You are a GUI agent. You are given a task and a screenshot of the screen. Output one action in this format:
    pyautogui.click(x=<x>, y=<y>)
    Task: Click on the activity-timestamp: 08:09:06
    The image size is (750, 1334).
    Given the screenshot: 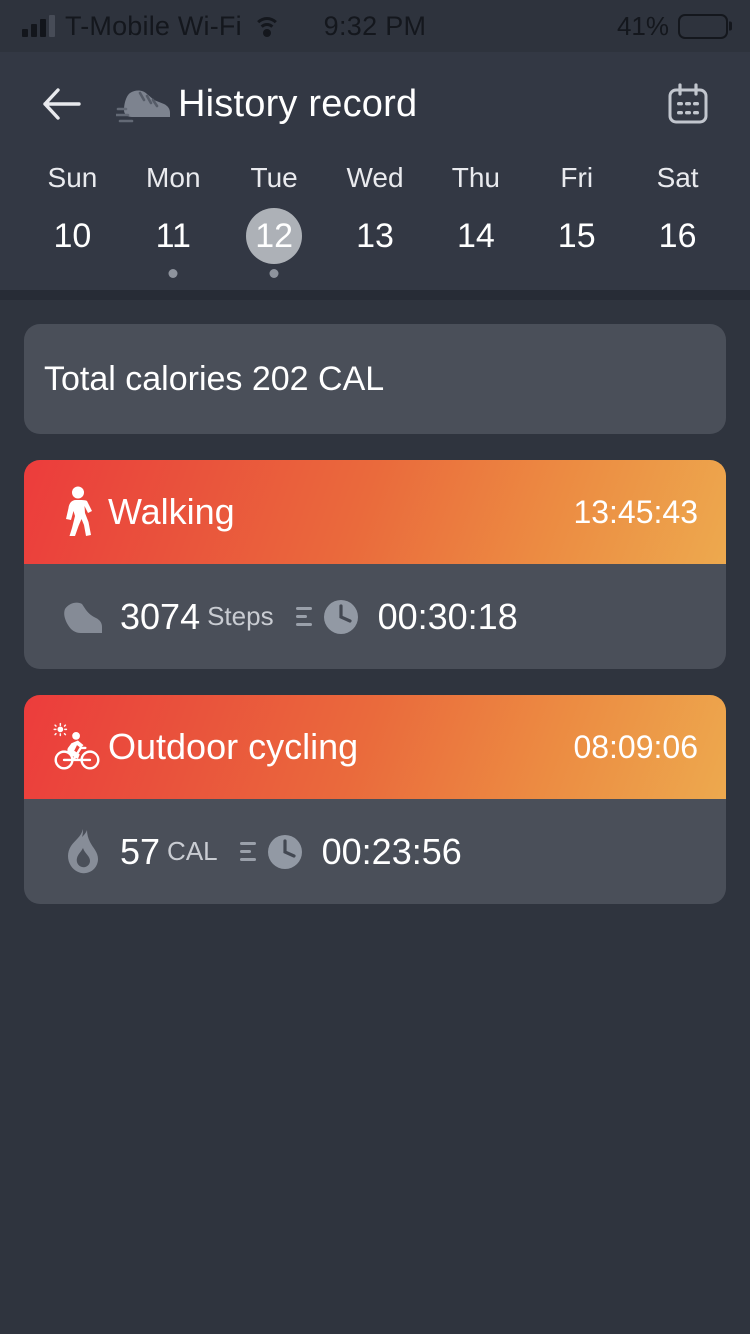 What is the action you would take?
    pyautogui.click(x=635, y=746)
    